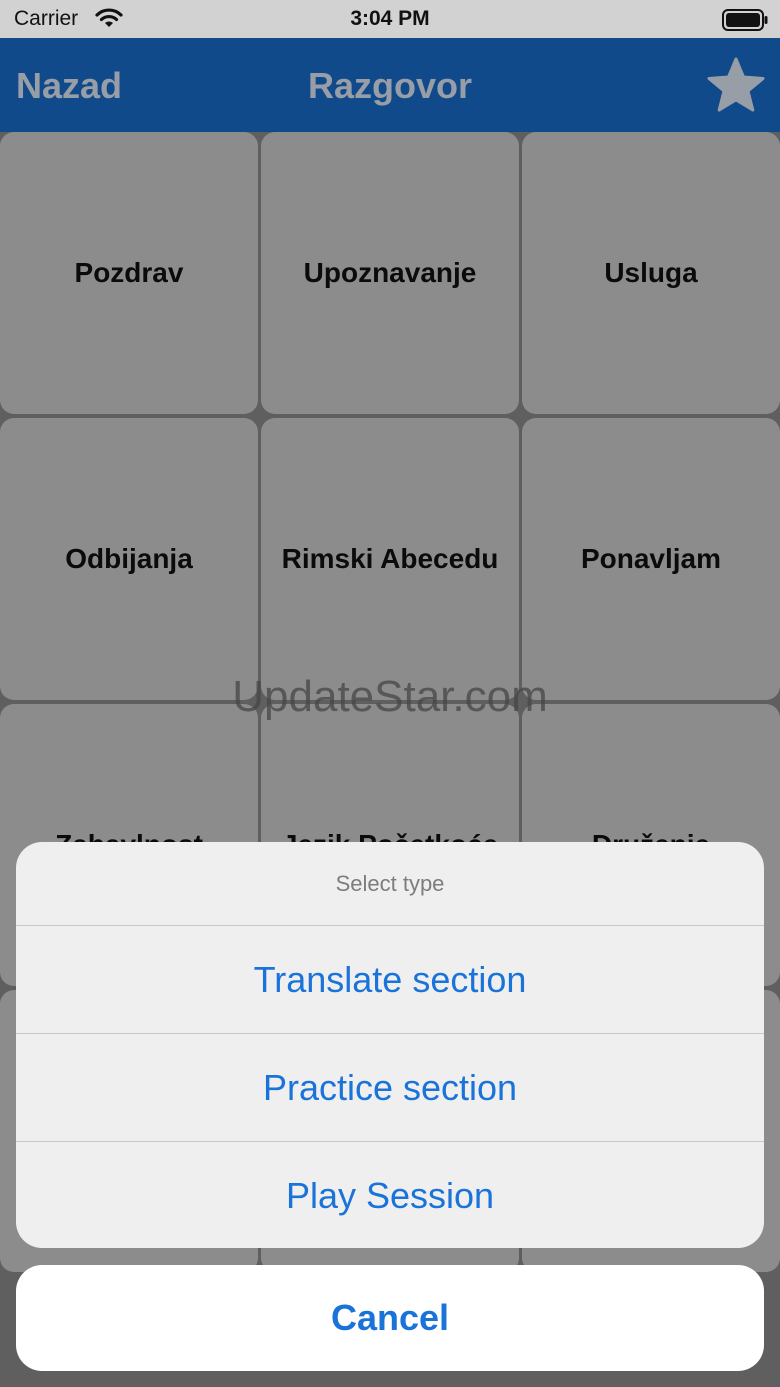 The image size is (780, 1387). What do you see at coordinates (390, 884) in the screenshot?
I see `action-sheet-title: Select type` at bounding box center [390, 884].